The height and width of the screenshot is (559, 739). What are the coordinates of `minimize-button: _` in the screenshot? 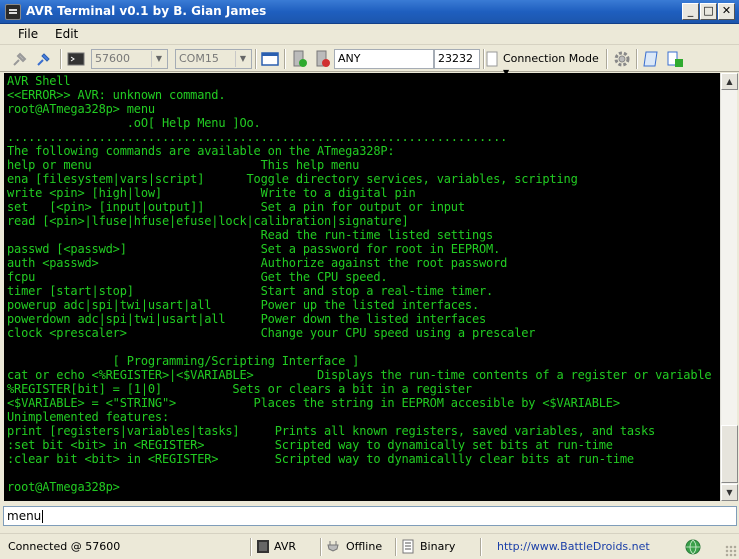 It's located at (690, 11).